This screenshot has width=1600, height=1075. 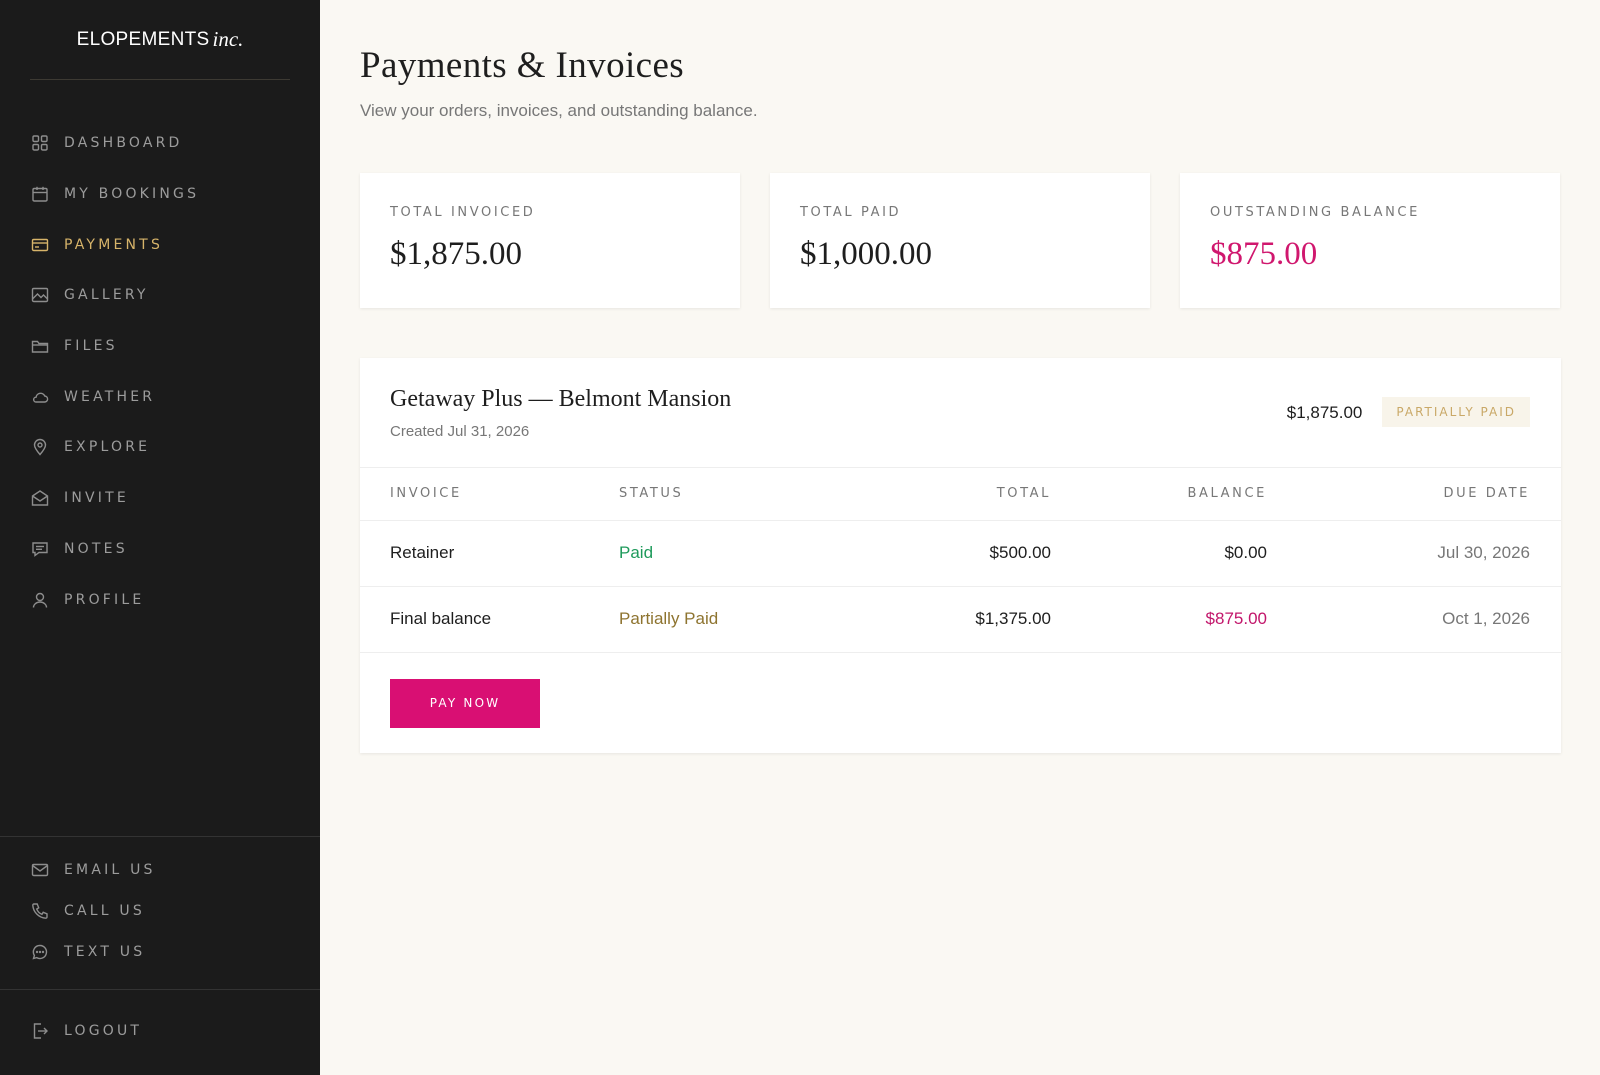 I want to click on nav-item-my-bookings: MY BOOKINGS, so click(x=160, y=194).